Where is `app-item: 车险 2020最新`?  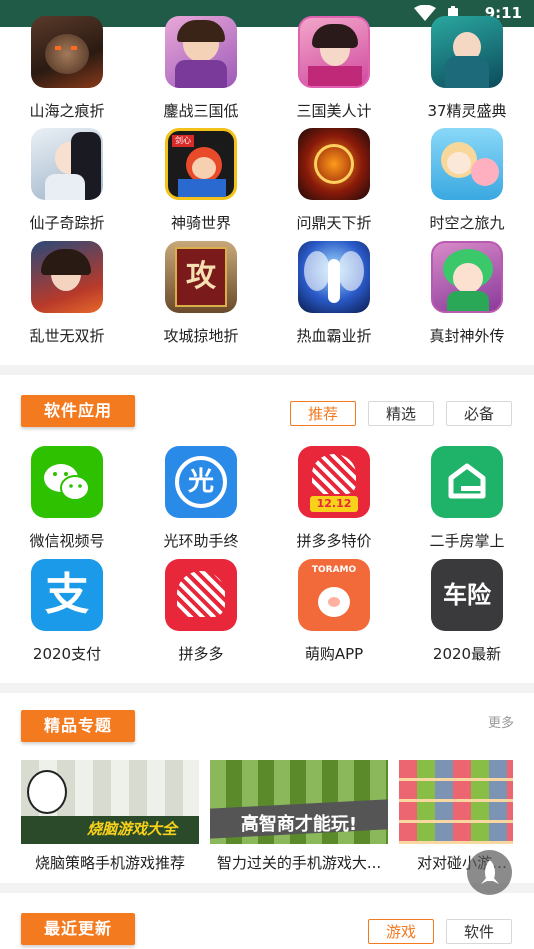
app-item: 车险 2020最新 is located at coordinates (467, 611).